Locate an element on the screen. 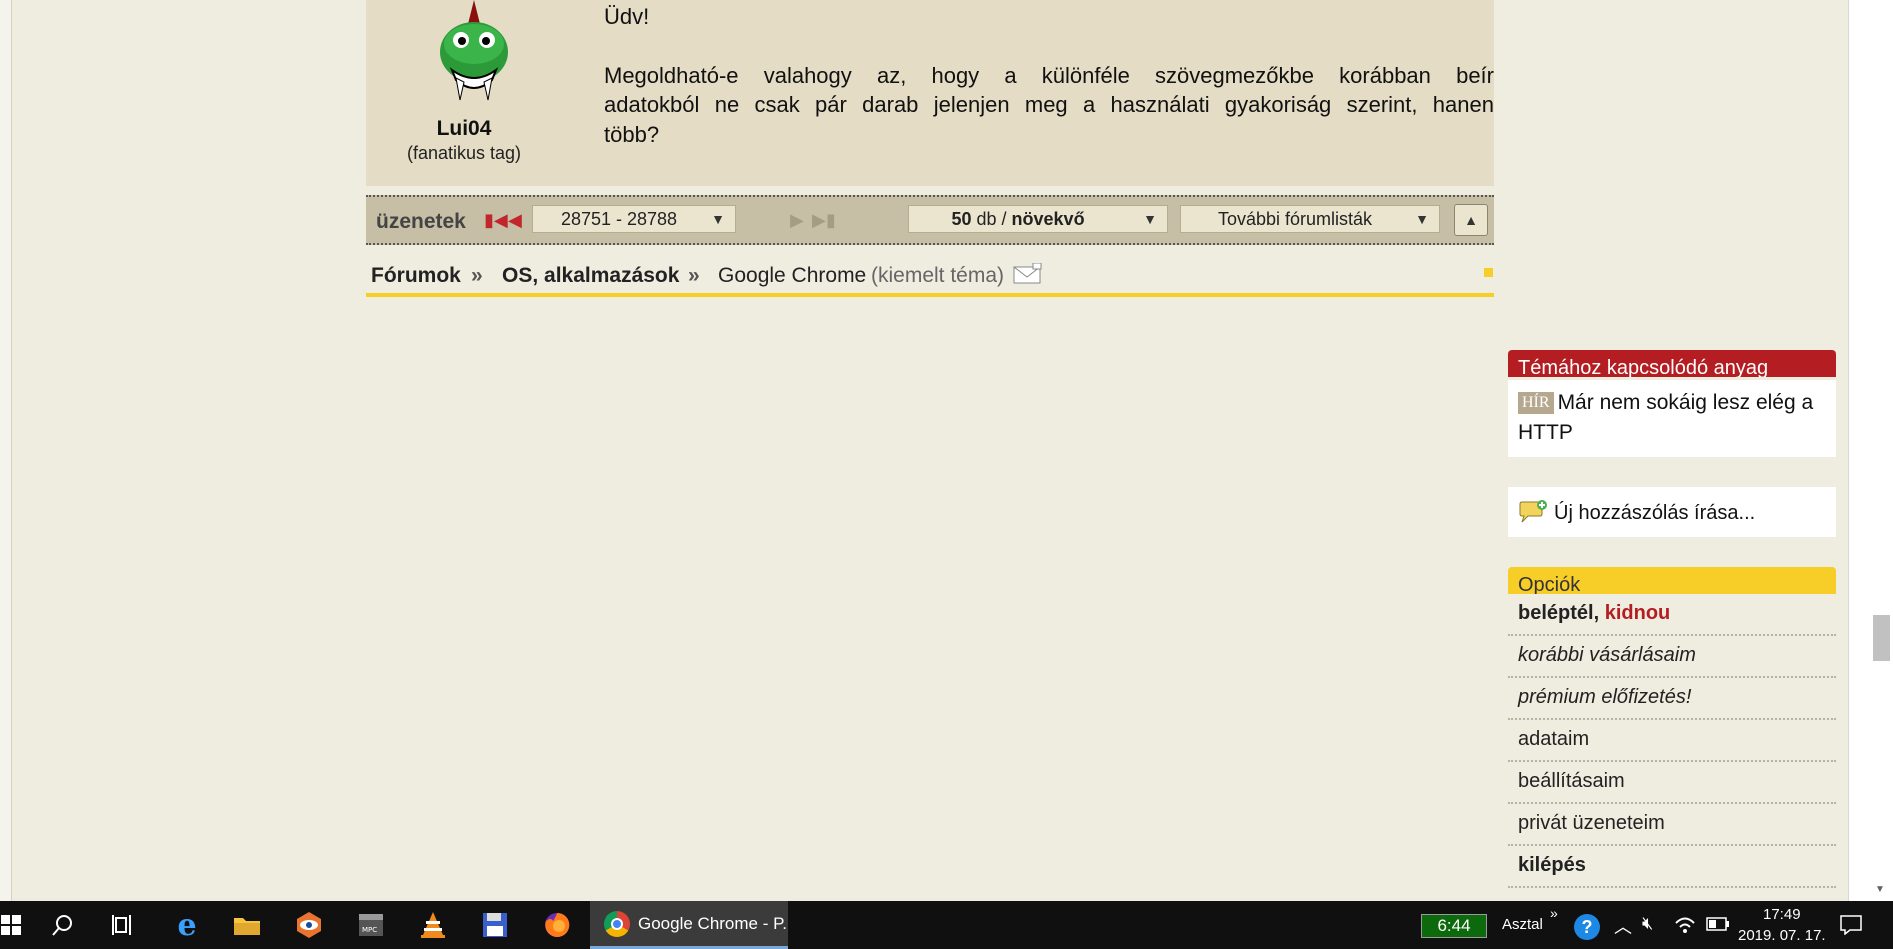  scroll-top-button: ▲ is located at coordinates (1471, 220).